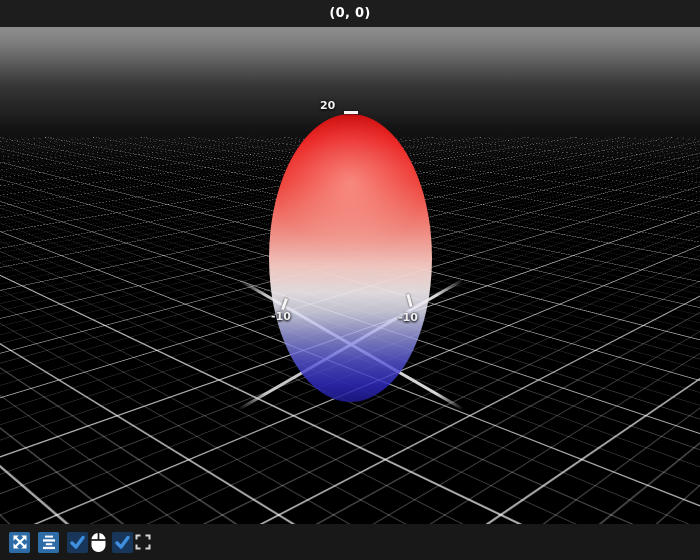 Image resolution: width=700 pixels, height=560 pixels. Describe the element at coordinates (351, 112) in the screenshot. I see `z-axis-tick` at that location.